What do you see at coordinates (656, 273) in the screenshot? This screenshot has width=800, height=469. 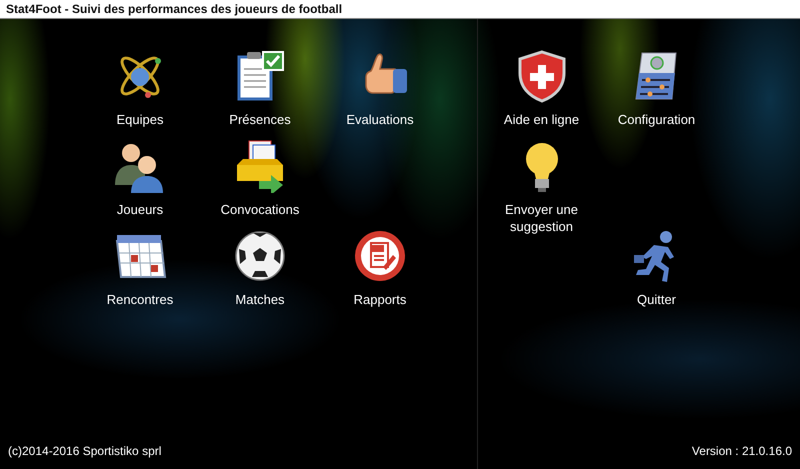 I see `menu-tile: Quitter` at bounding box center [656, 273].